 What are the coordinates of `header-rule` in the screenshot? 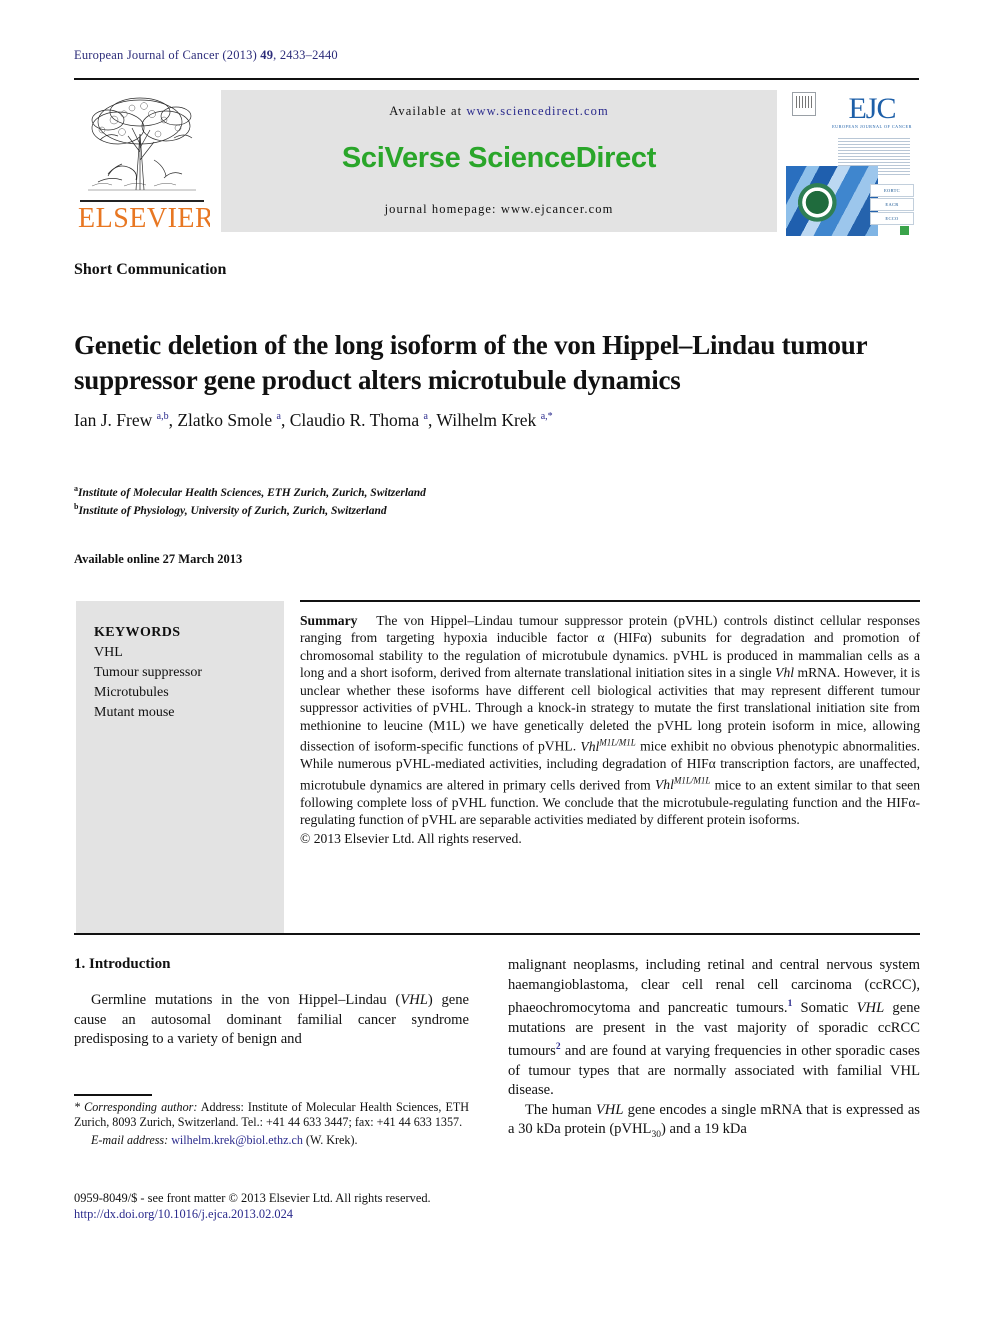 It's located at (496, 79).